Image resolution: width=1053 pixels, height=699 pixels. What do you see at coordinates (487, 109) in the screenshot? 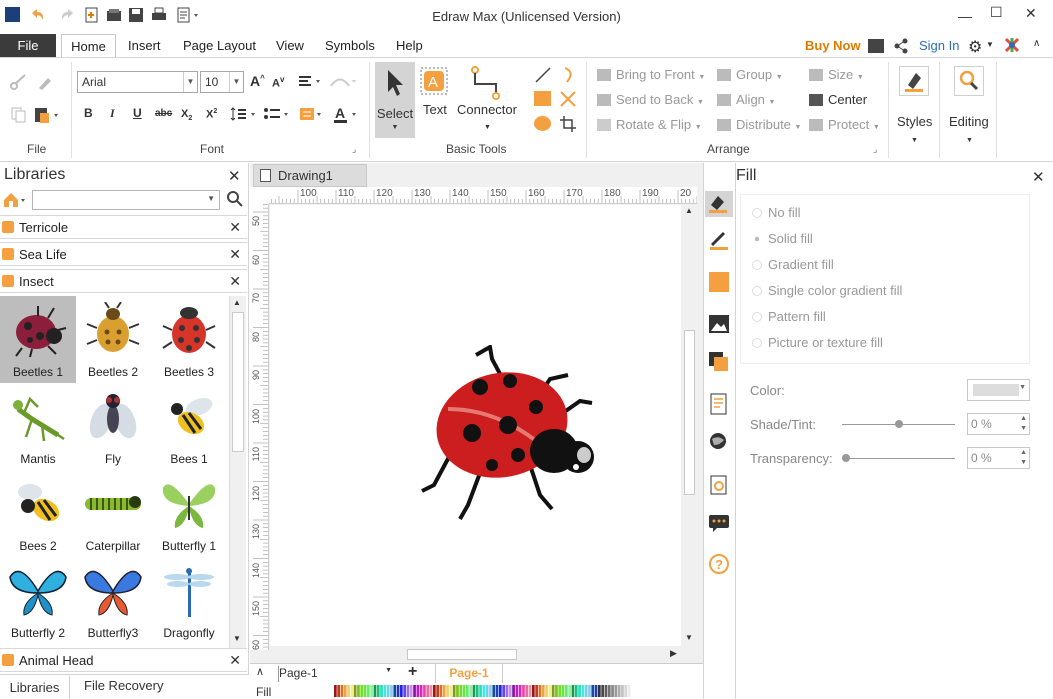
I see `connector-tool-label: Connector` at bounding box center [487, 109].